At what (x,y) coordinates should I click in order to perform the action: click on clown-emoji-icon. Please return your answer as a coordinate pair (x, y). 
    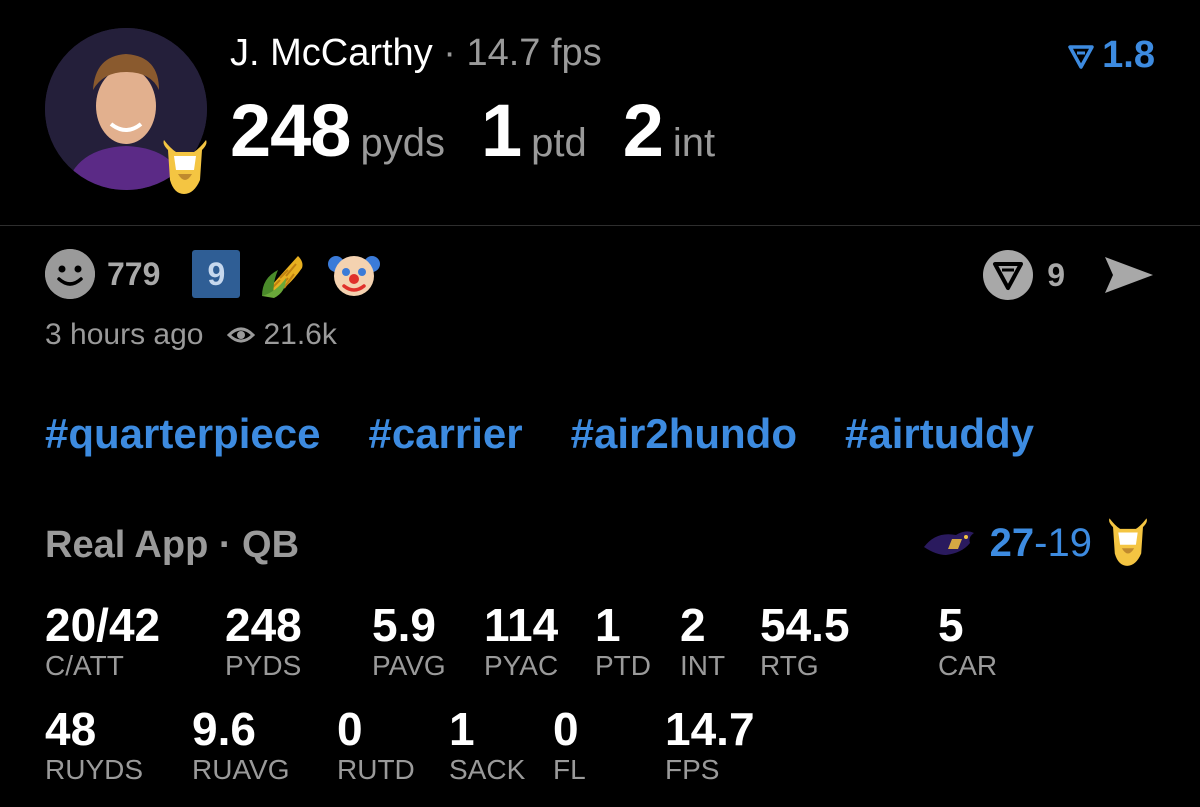
    Looking at the image, I should click on (354, 274).